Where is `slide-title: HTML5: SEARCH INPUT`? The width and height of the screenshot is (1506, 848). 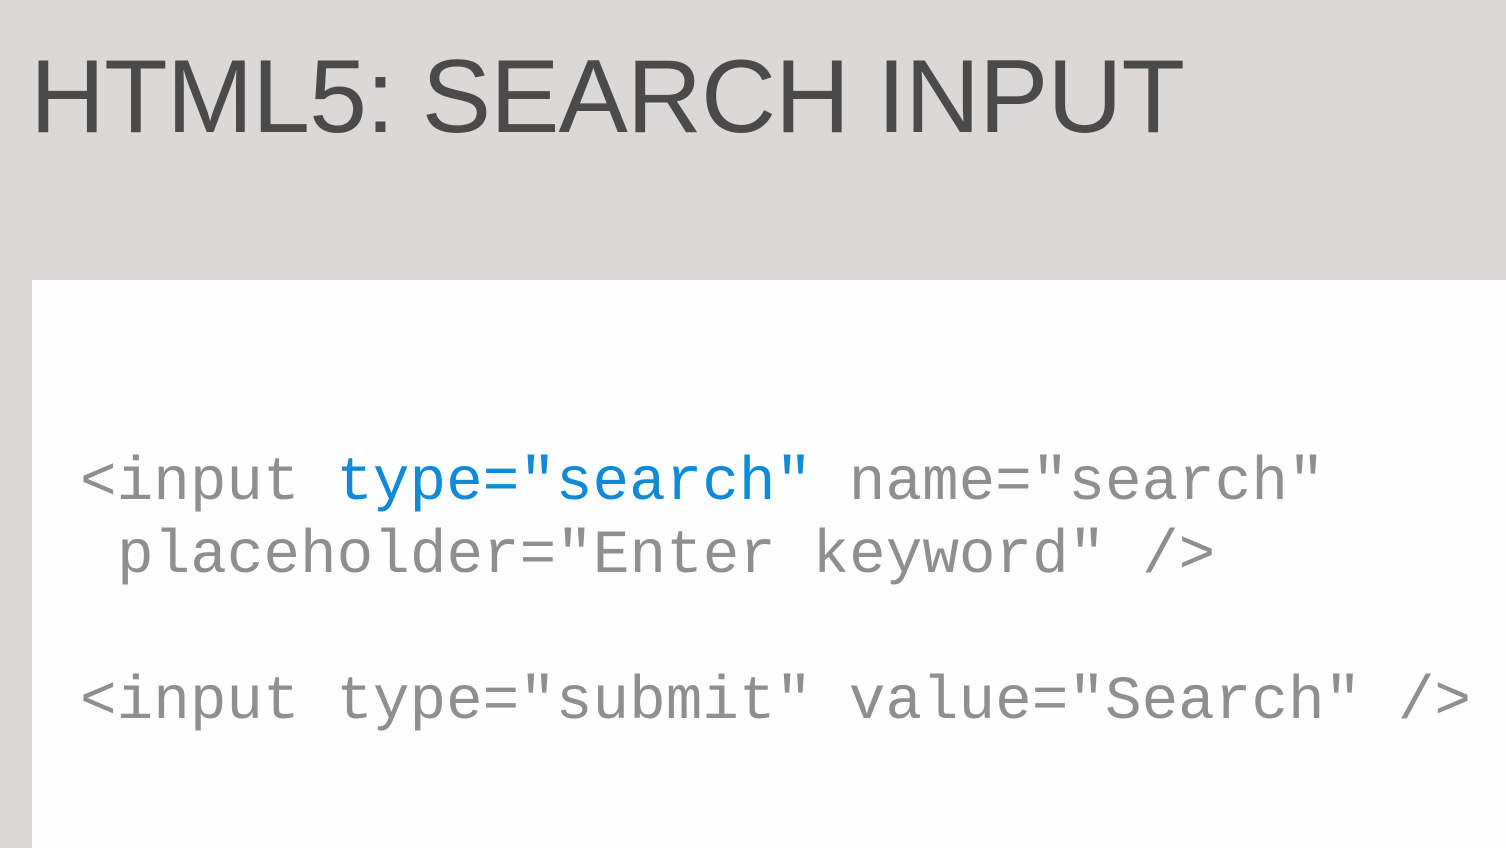
slide-title: HTML5: SEARCH INPUT is located at coordinates (607, 97).